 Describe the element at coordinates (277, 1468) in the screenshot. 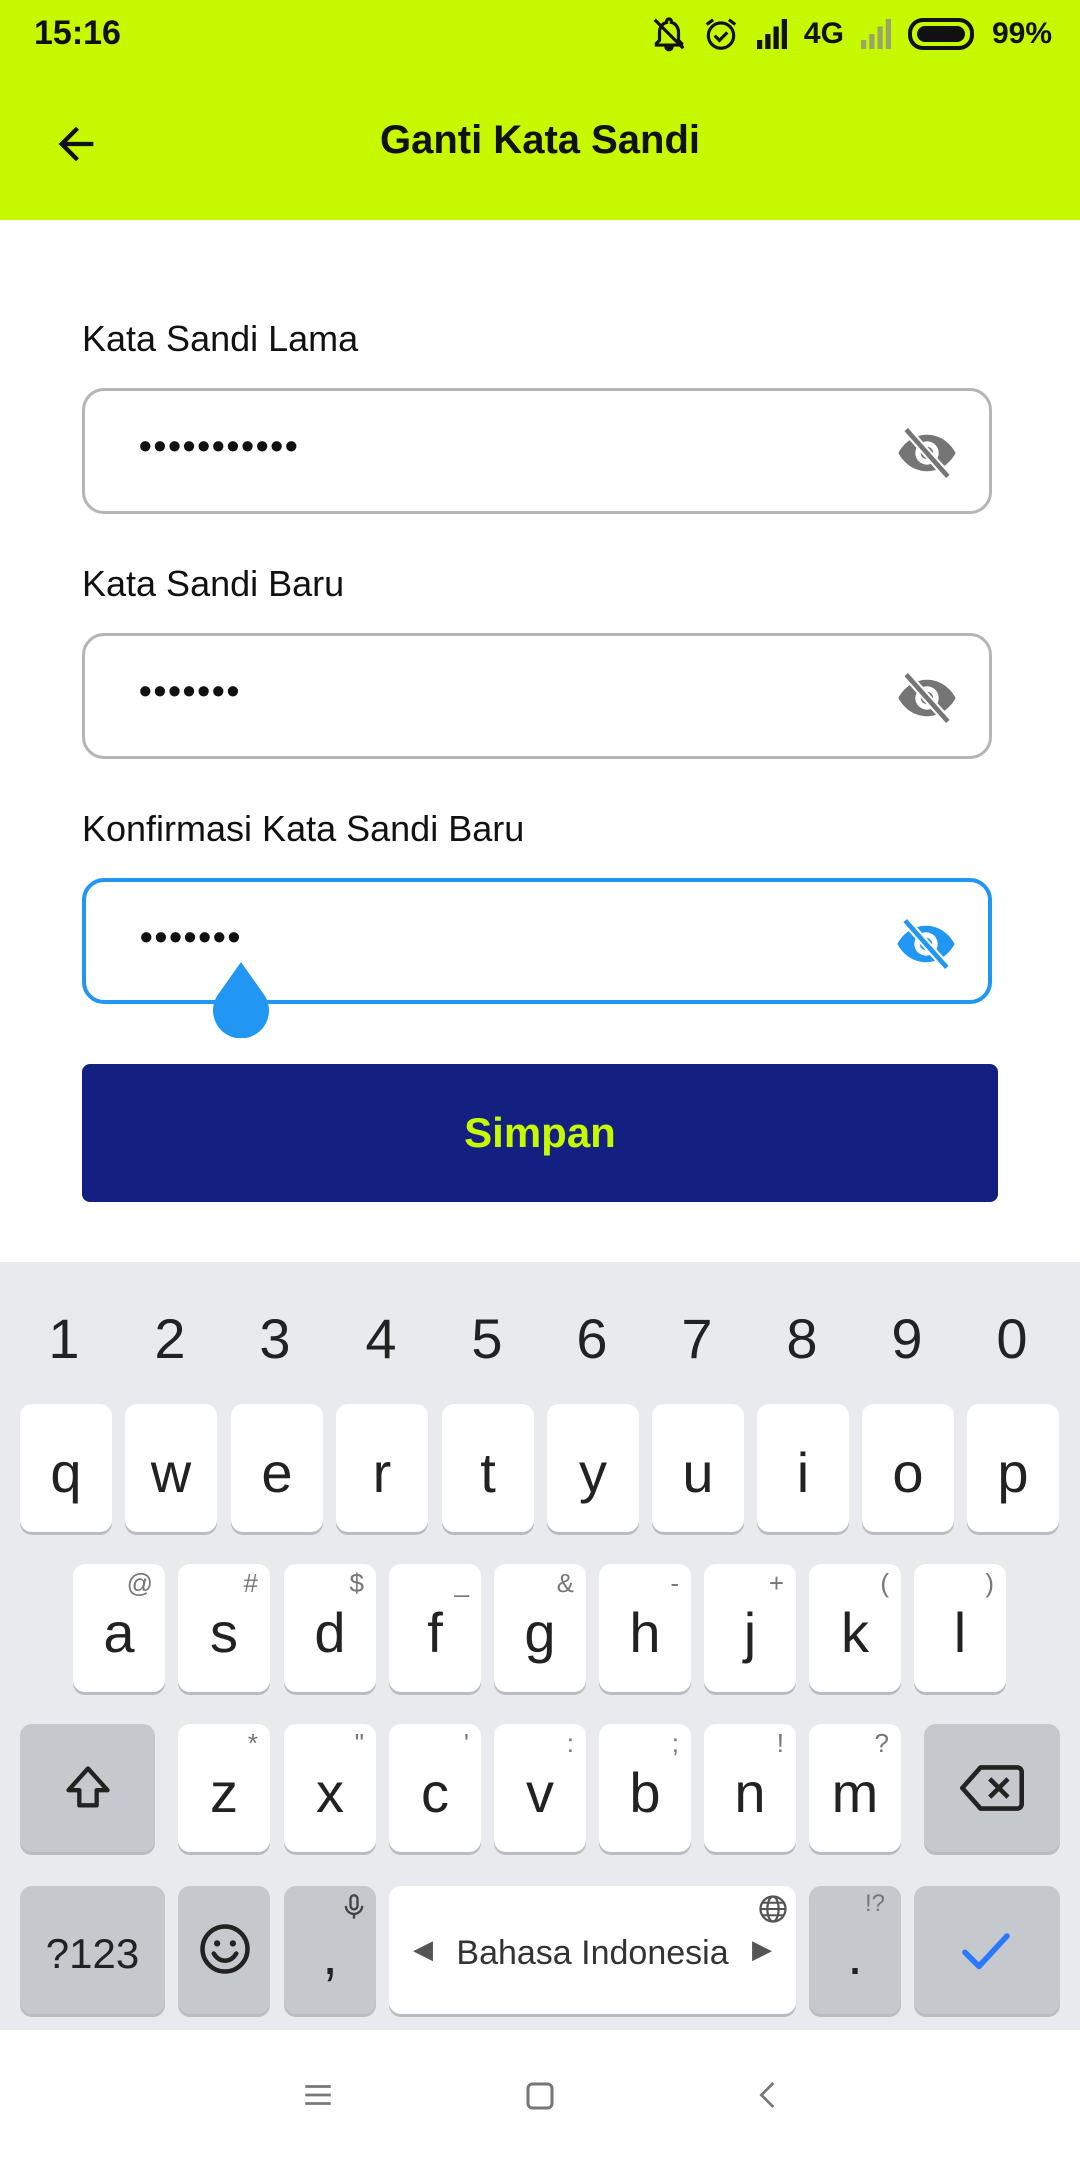

I see `key-e: e` at that location.